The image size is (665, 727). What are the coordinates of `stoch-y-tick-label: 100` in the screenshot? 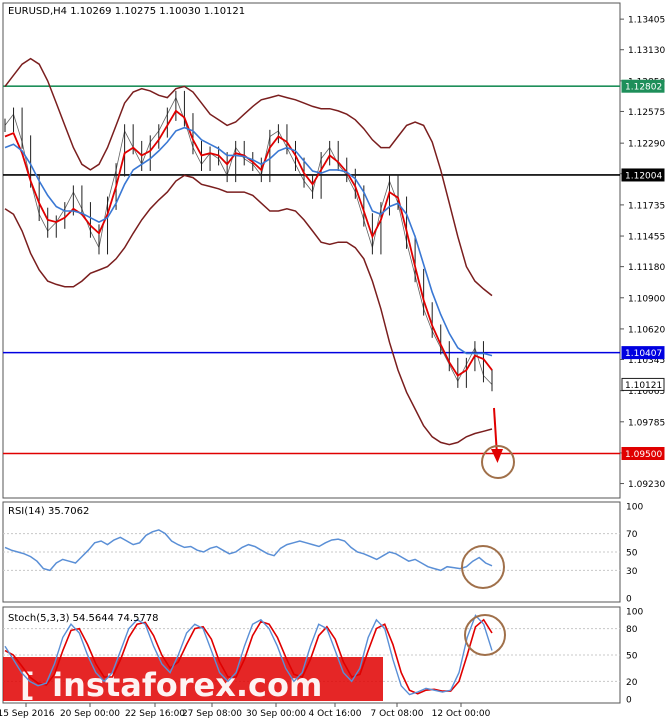 It's located at (634, 613).